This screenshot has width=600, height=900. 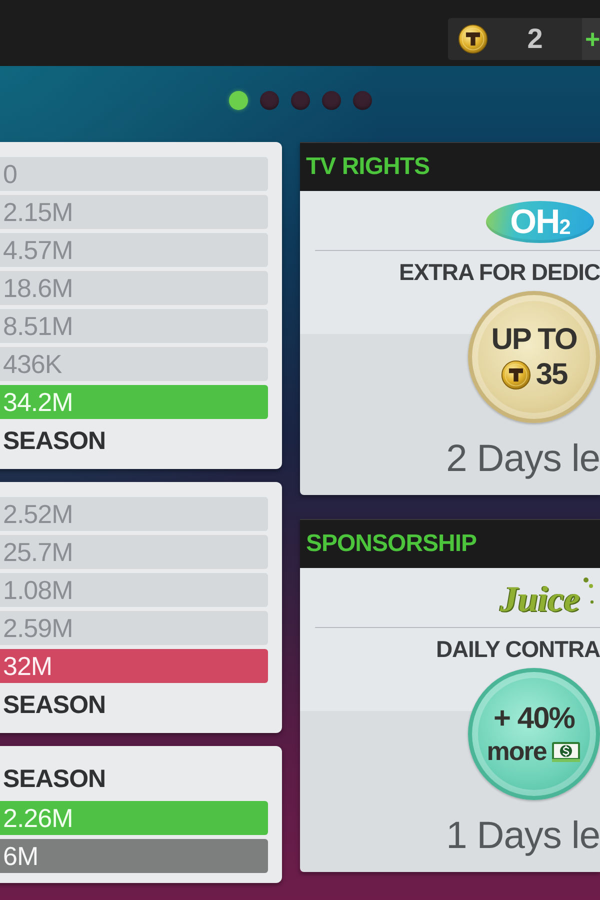 What do you see at coordinates (534, 339) in the screenshot?
I see `seal-text: UP TO` at bounding box center [534, 339].